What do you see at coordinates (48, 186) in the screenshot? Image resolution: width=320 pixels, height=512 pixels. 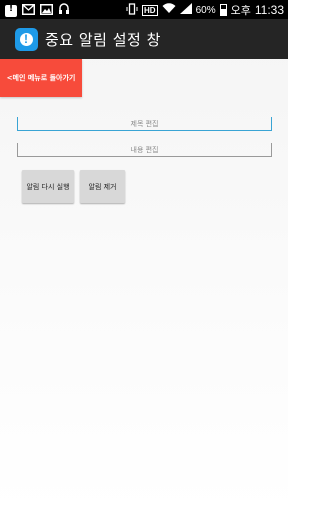 I see `rerun-alert-button: 알림 다시 실행` at bounding box center [48, 186].